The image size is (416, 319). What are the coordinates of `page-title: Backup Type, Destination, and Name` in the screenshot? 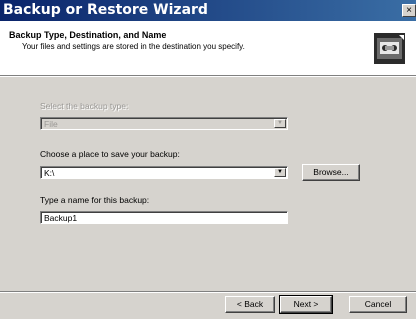 It's located at (88, 35).